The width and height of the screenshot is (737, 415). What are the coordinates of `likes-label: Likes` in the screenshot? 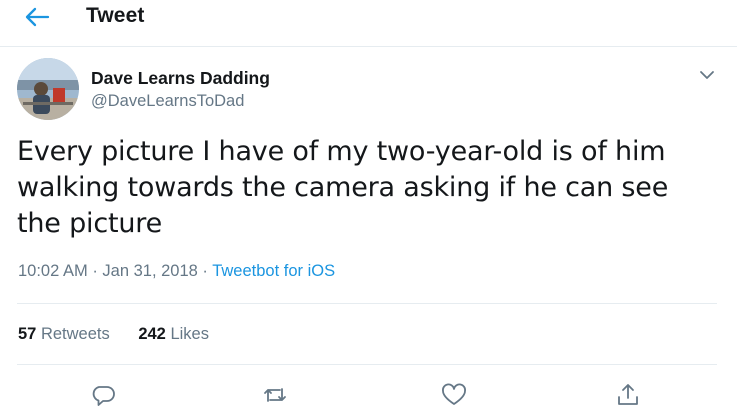 It's located at (189, 334).